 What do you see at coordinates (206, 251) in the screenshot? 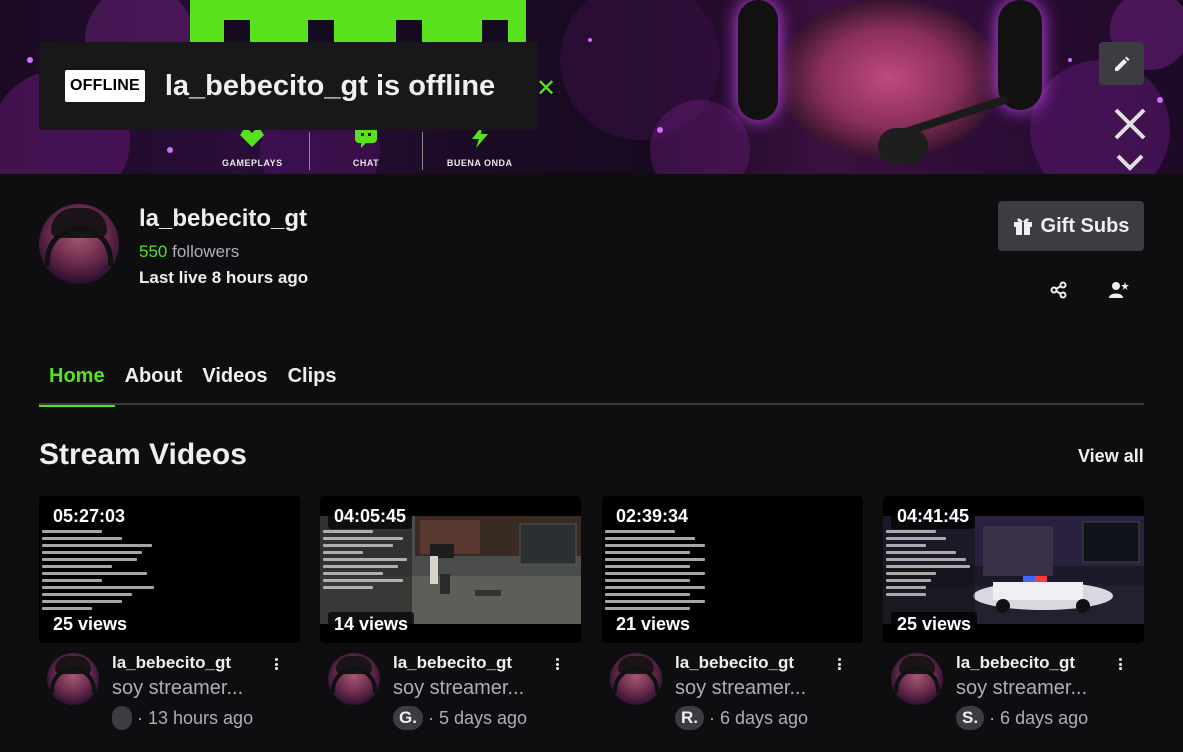
I see `followers-label: followers` at bounding box center [206, 251].